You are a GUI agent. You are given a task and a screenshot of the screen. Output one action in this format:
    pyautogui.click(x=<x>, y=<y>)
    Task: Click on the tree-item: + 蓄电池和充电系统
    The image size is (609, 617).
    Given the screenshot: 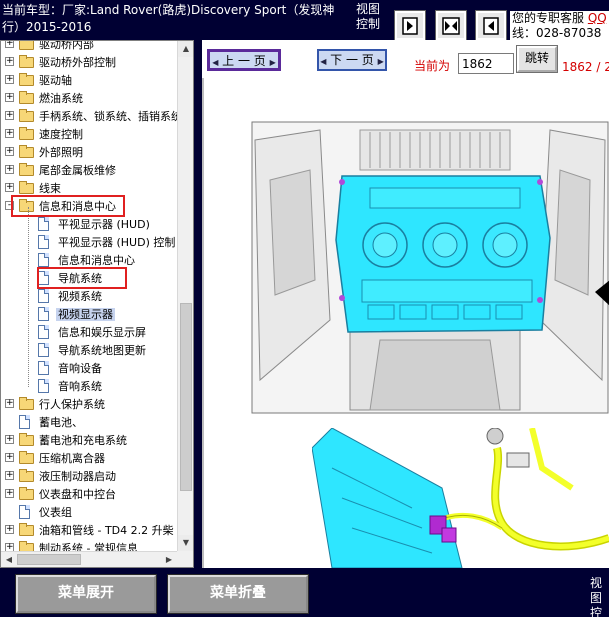 What is the action you would take?
    pyautogui.click(x=89, y=440)
    